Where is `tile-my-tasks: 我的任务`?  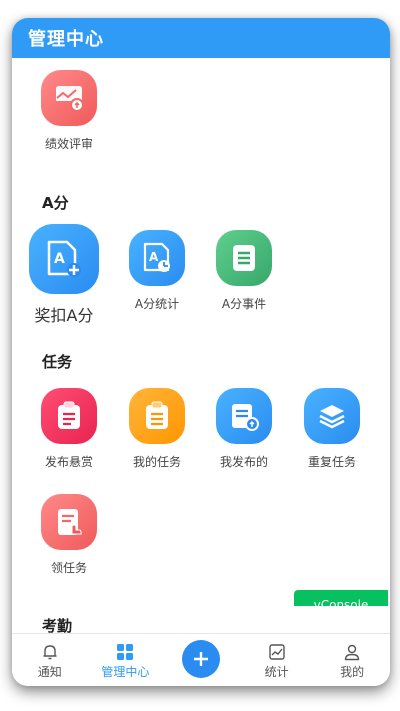 tile-my-tasks: 我的任务 is located at coordinates (157, 429).